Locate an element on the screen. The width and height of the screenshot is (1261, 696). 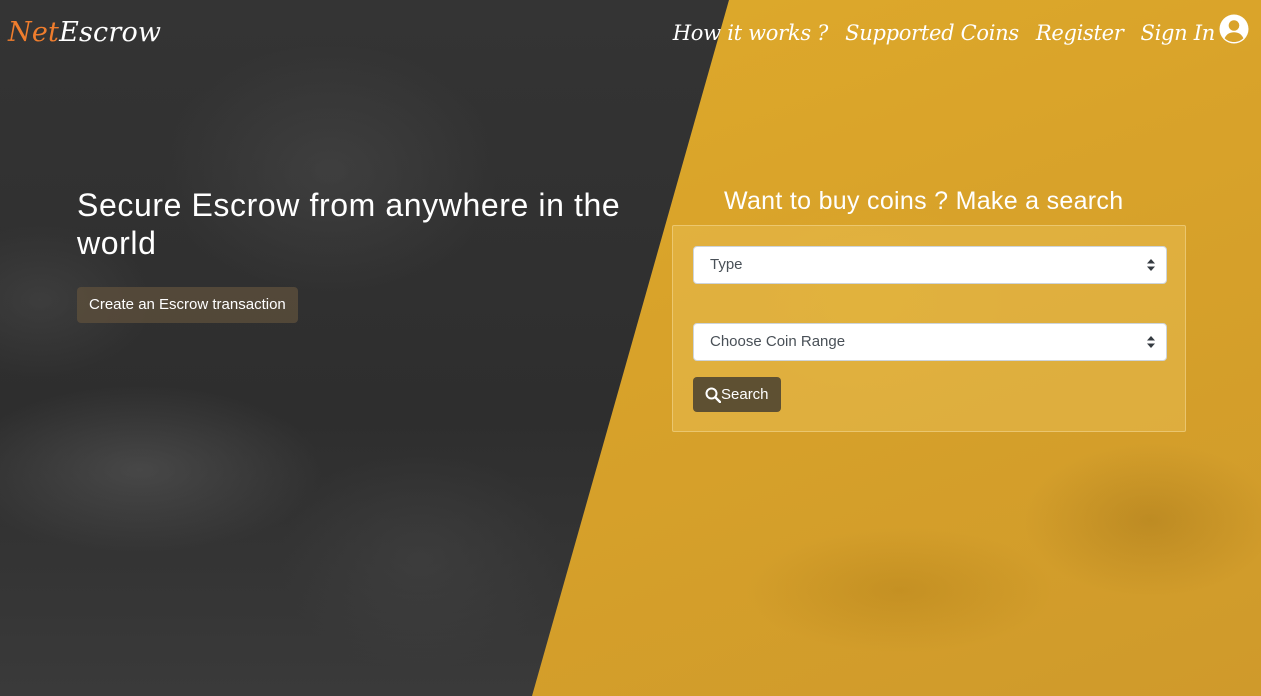
hero-title: Secure Escrow from anywhere in the world is located at coordinates (349, 224).